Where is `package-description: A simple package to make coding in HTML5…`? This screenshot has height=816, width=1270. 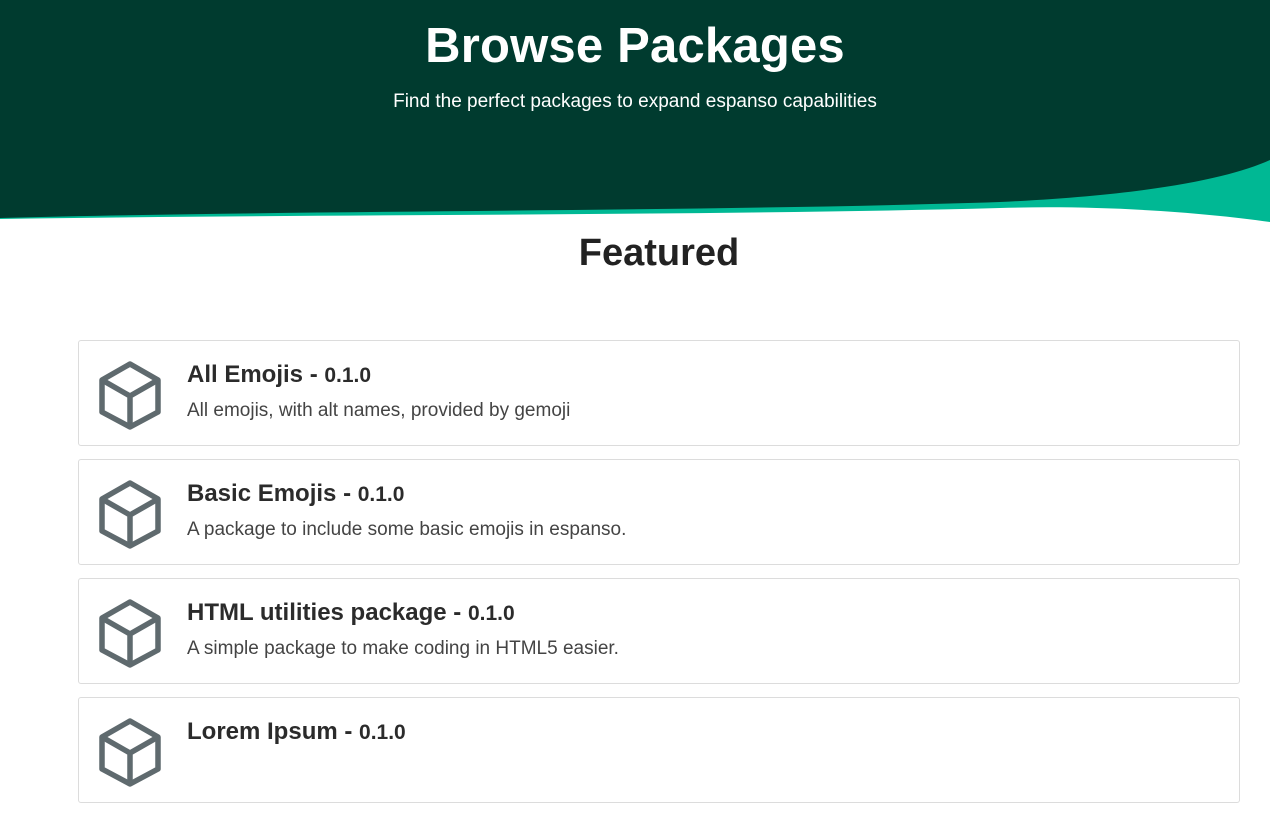
package-description: A simple package to make coding in HTML5… is located at coordinates (403, 648).